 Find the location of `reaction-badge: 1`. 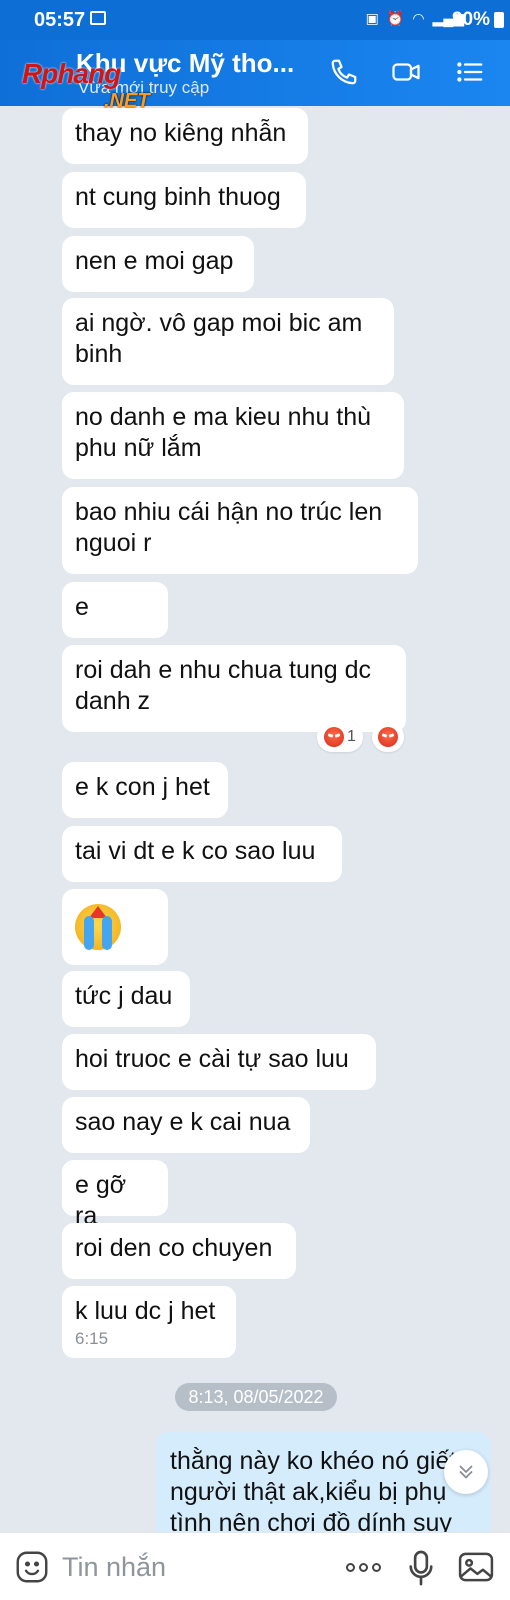

reaction-badge: 1 is located at coordinates (340, 737).